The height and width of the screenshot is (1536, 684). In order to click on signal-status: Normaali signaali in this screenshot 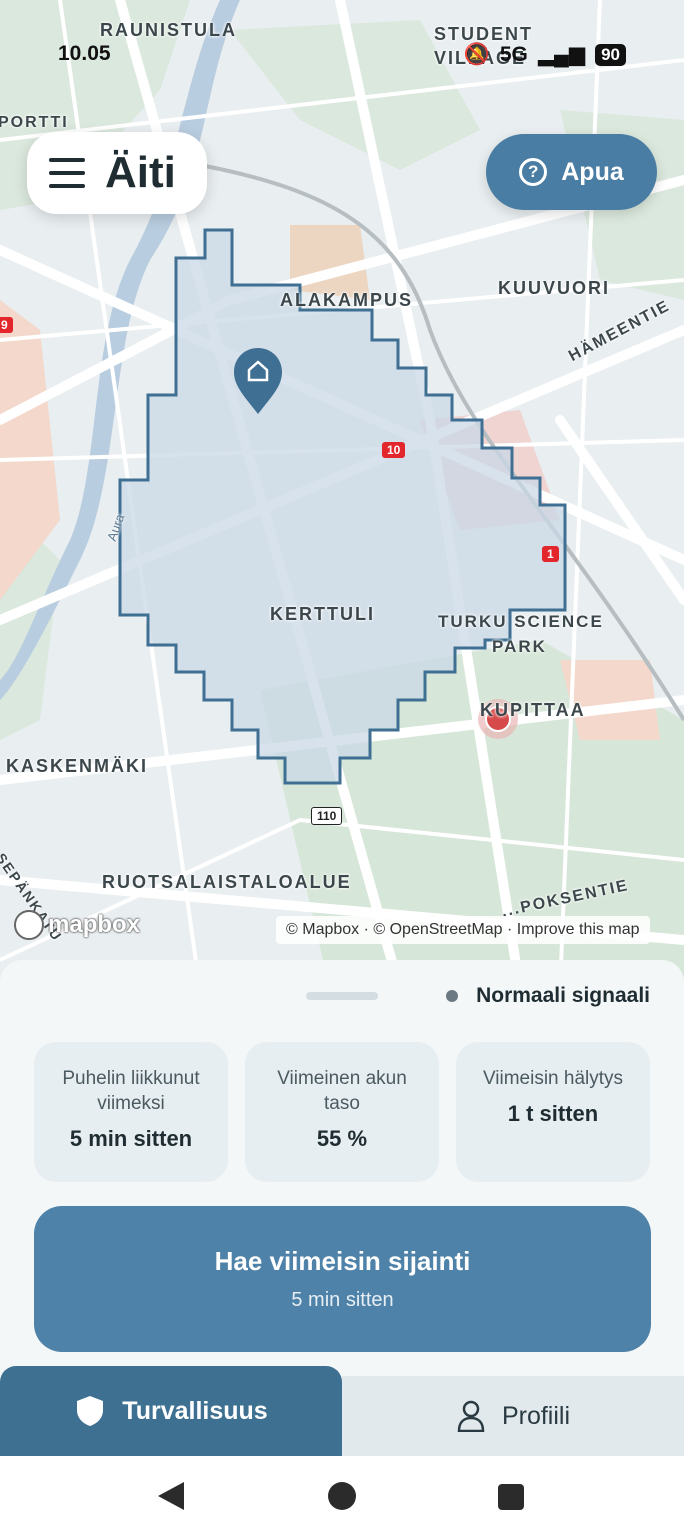, I will do `click(548, 996)`.